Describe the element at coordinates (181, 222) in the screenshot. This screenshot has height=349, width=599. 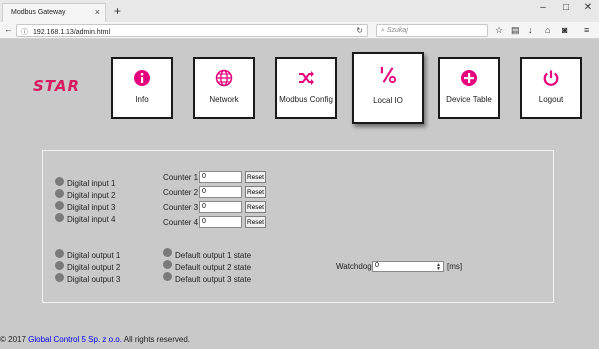
I see `counter-4-label: Counter 4` at that location.